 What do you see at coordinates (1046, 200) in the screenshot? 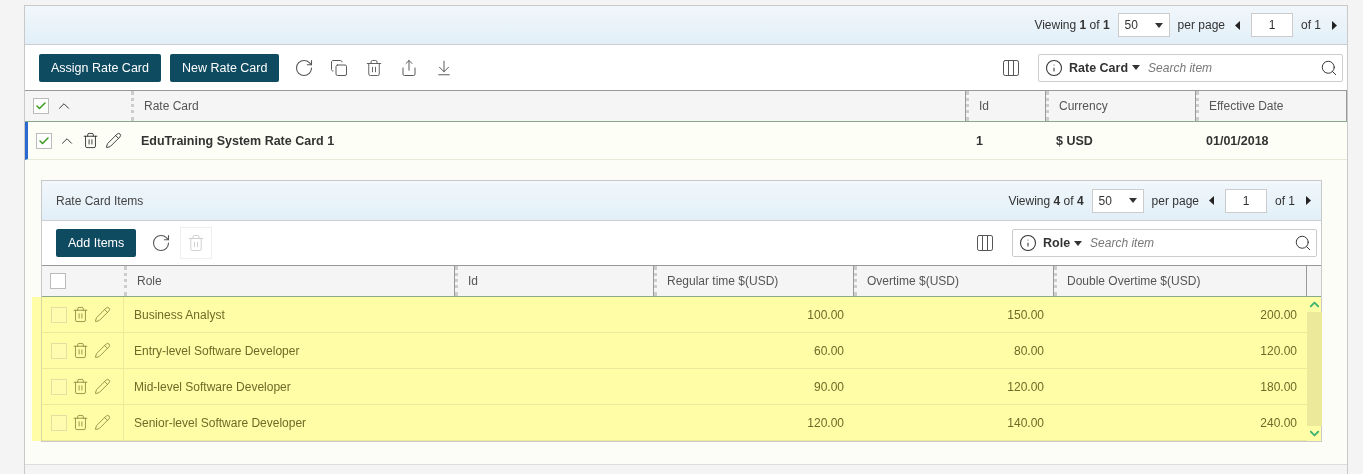
I see `viewing-count: Viewing 4 of 4` at bounding box center [1046, 200].